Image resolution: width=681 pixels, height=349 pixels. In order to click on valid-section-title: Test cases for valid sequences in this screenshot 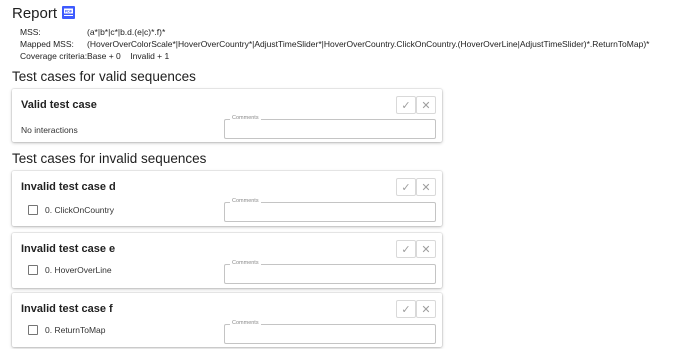, I will do `click(104, 76)`.